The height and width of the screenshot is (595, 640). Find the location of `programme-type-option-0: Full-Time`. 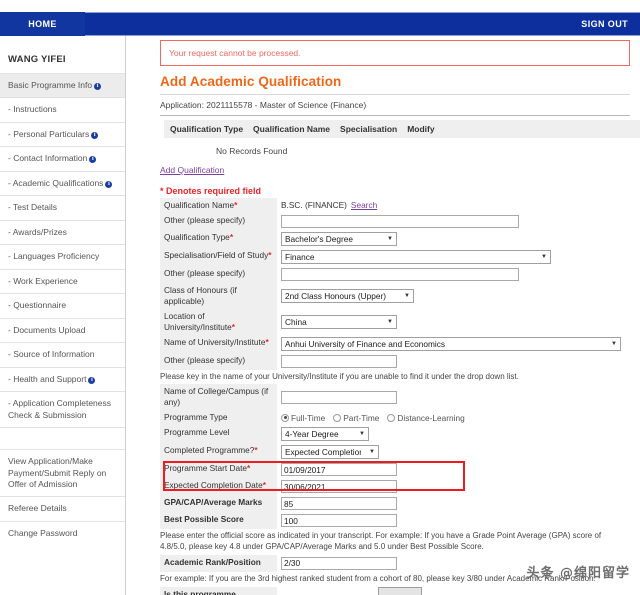

programme-type-option-0: Full-Time is located at coordinates (303, 418).